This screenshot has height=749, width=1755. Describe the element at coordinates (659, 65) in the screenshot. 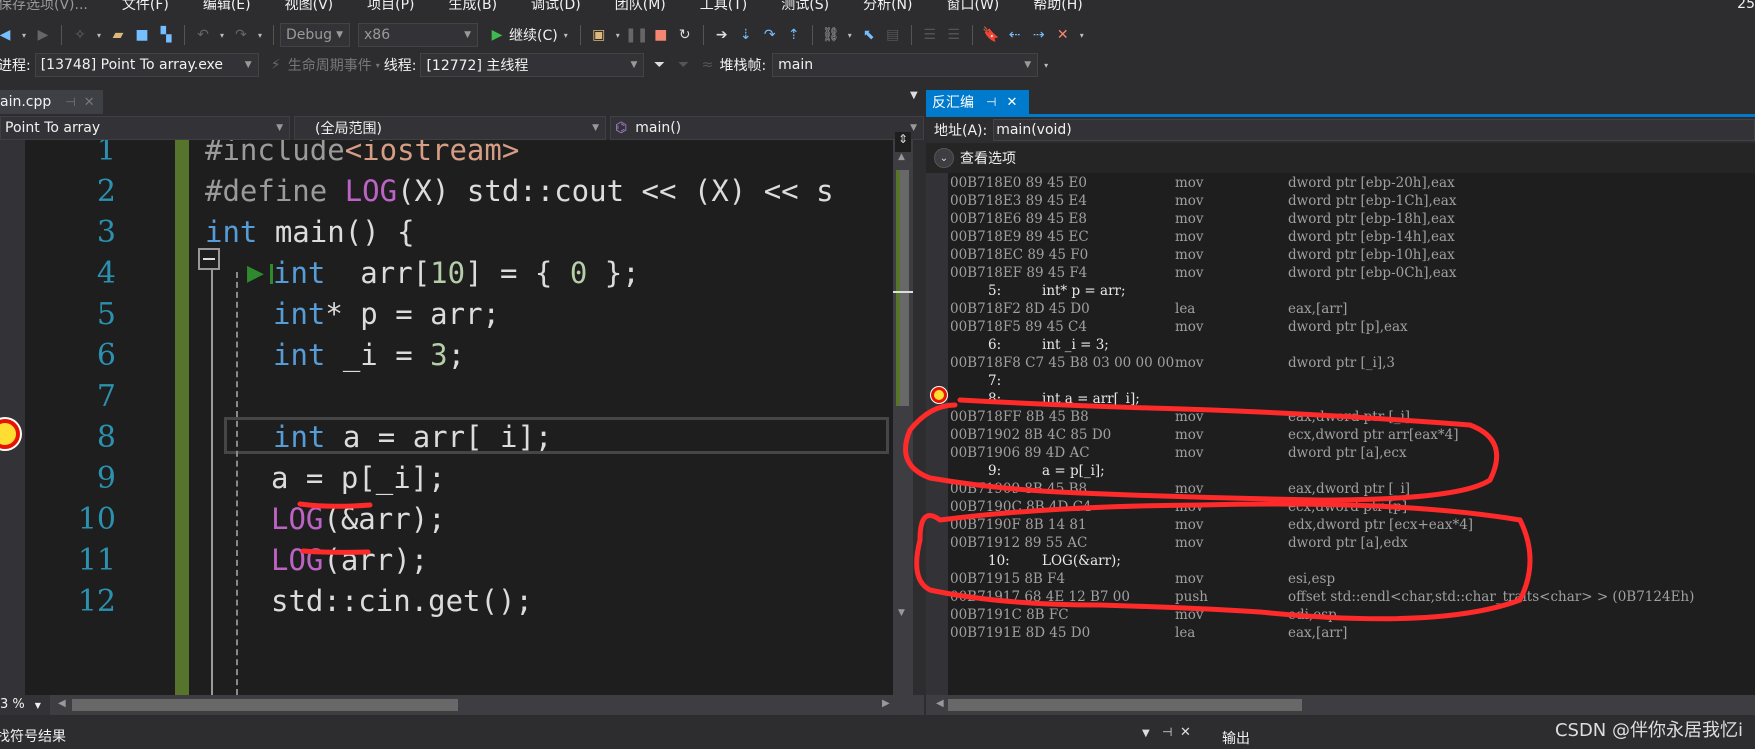

I see `filter-icon: ⏷` at that location.